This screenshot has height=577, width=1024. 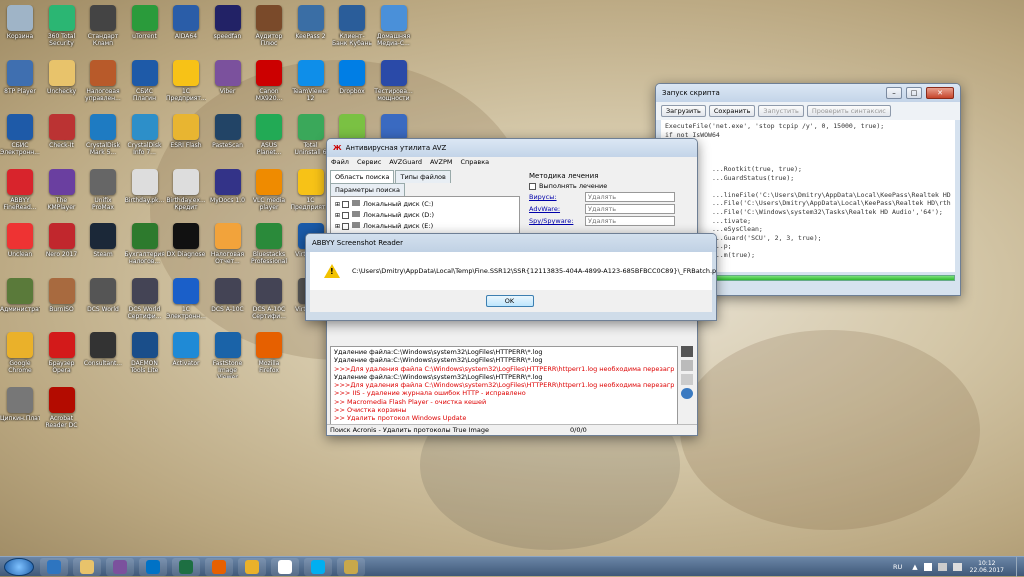 What do you see at coordinates (269, 355) in the screenshot?
I see `desktop-icon: Mozilla Firefox` at bounding box center [269, 355].